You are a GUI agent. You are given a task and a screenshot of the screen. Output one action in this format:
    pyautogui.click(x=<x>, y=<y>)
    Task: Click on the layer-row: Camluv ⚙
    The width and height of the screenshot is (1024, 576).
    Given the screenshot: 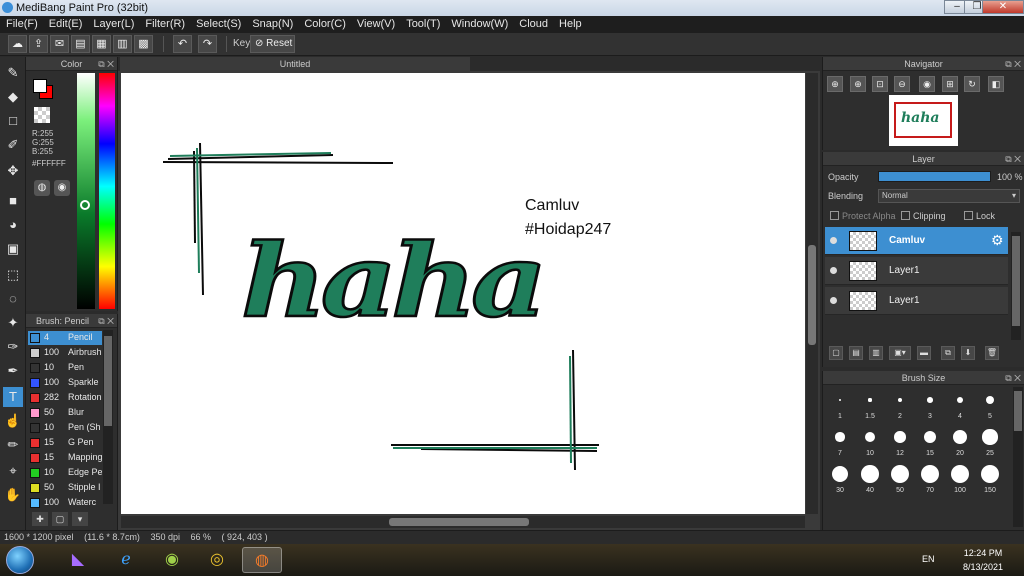 What is the action you would take?
    pyautogui.click(x=916, y=241)
    